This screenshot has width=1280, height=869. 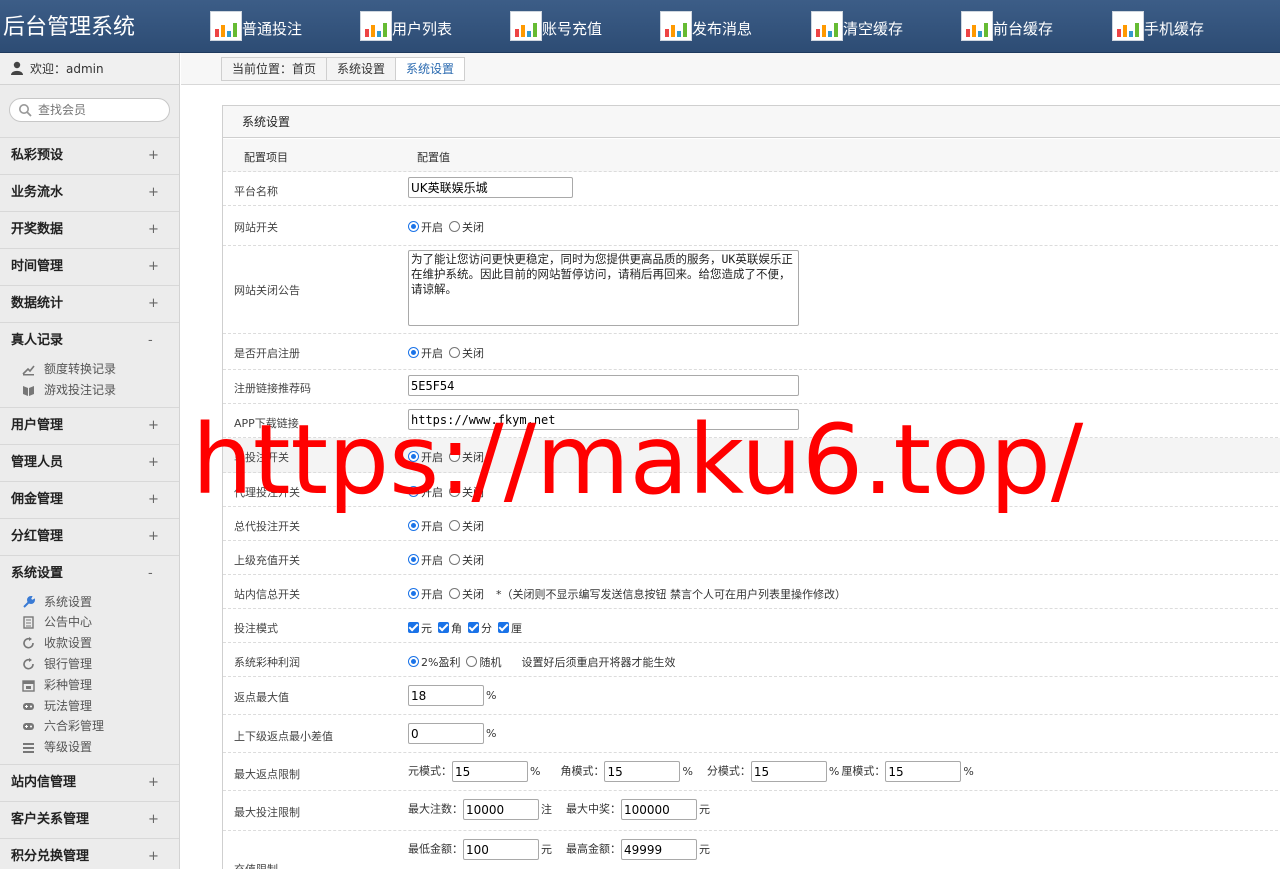 I want to click on sidebar-item-time-management: 时间管理 +, so click(x=89, y=267).